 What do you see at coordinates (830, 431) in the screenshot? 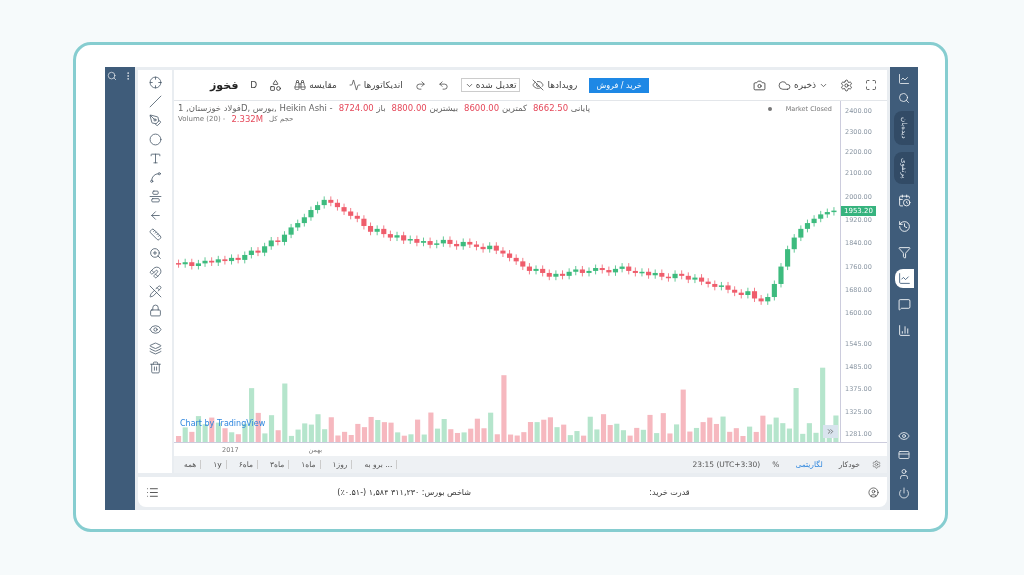
I see `chevrons-icon` at bounding box center [830, 431].